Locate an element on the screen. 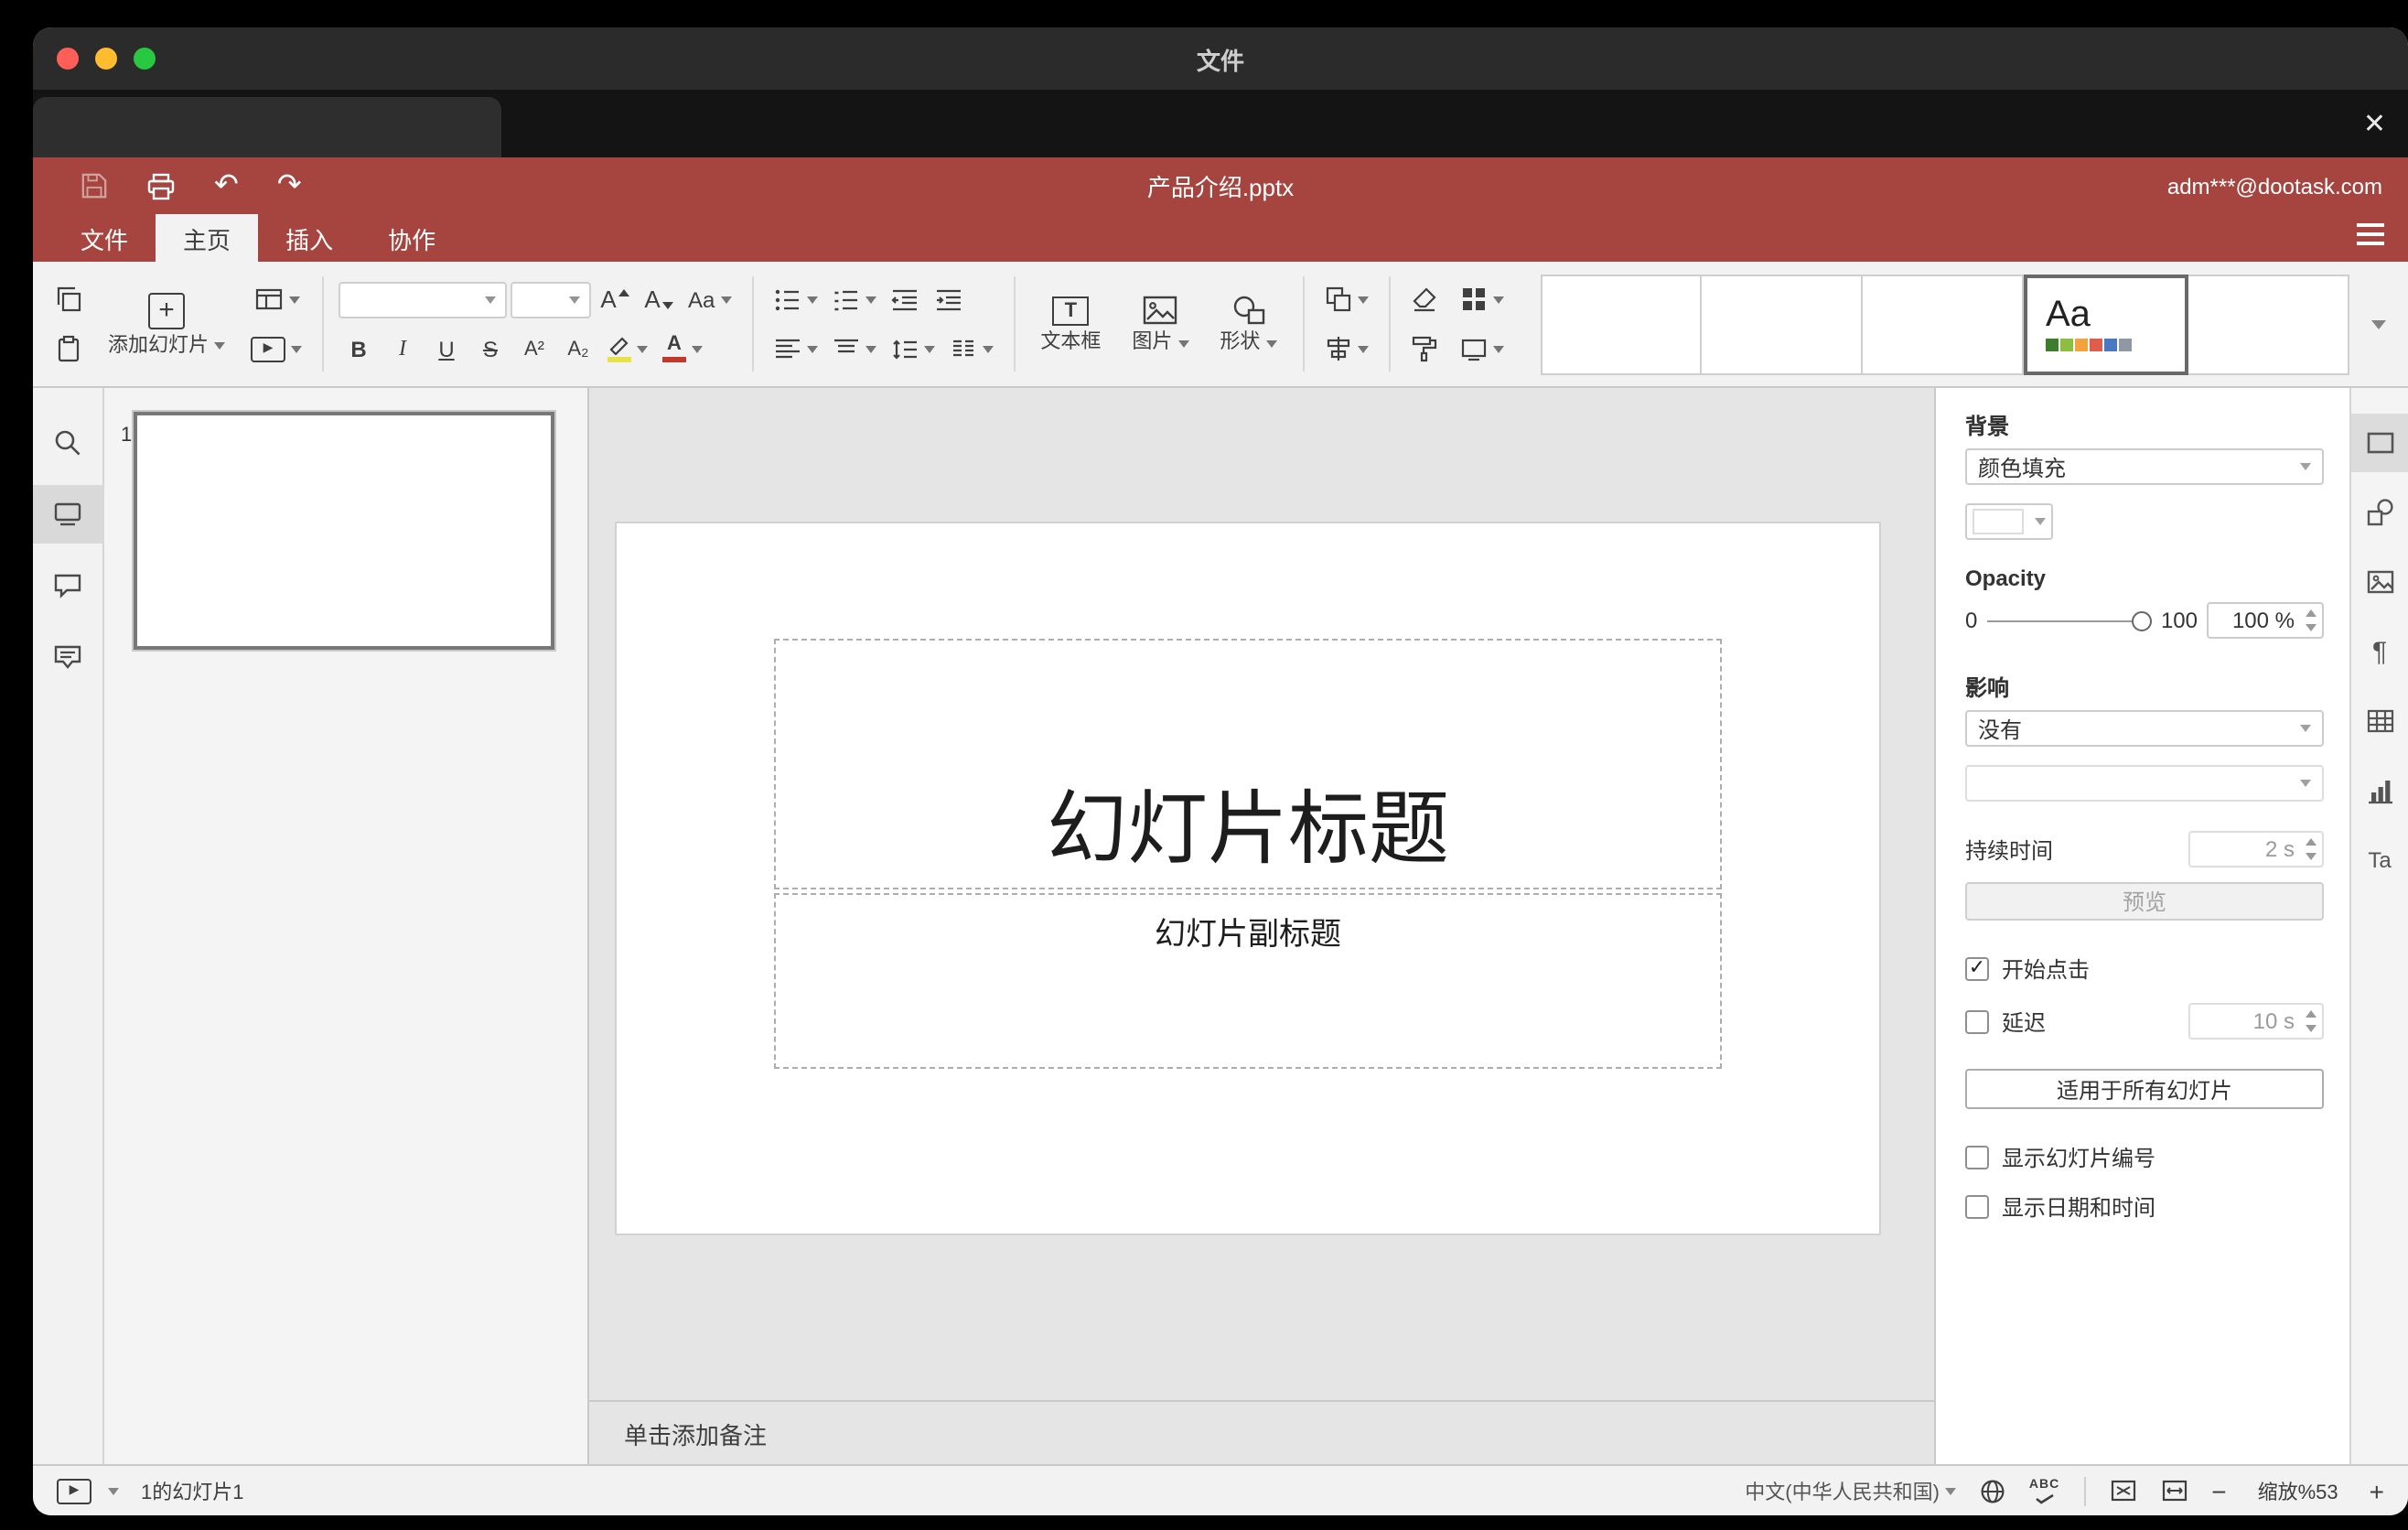  tab-collaboration: 协作 is located at coordinates (411, 238).